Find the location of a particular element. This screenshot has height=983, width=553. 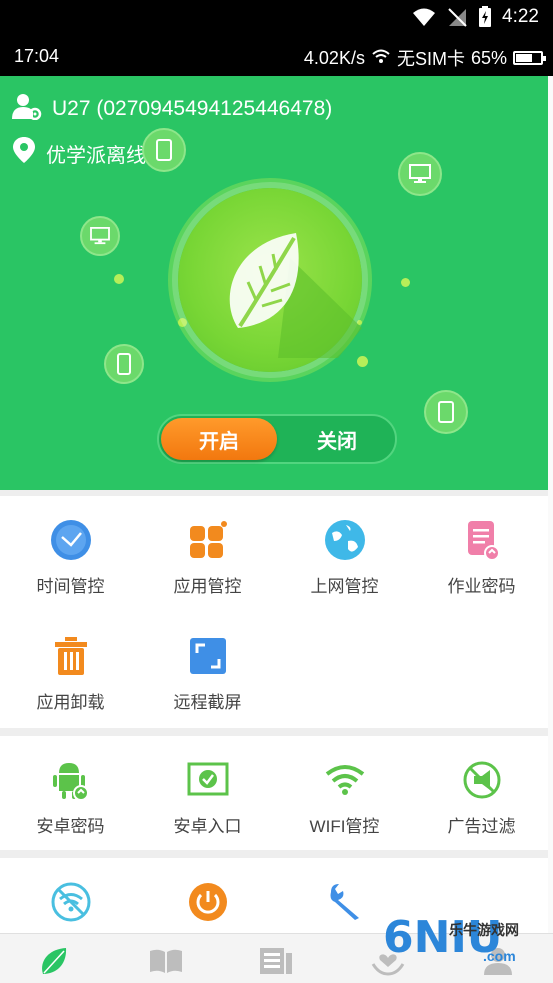

location-row: 优学派离线 is located at coordinates (79, 153).